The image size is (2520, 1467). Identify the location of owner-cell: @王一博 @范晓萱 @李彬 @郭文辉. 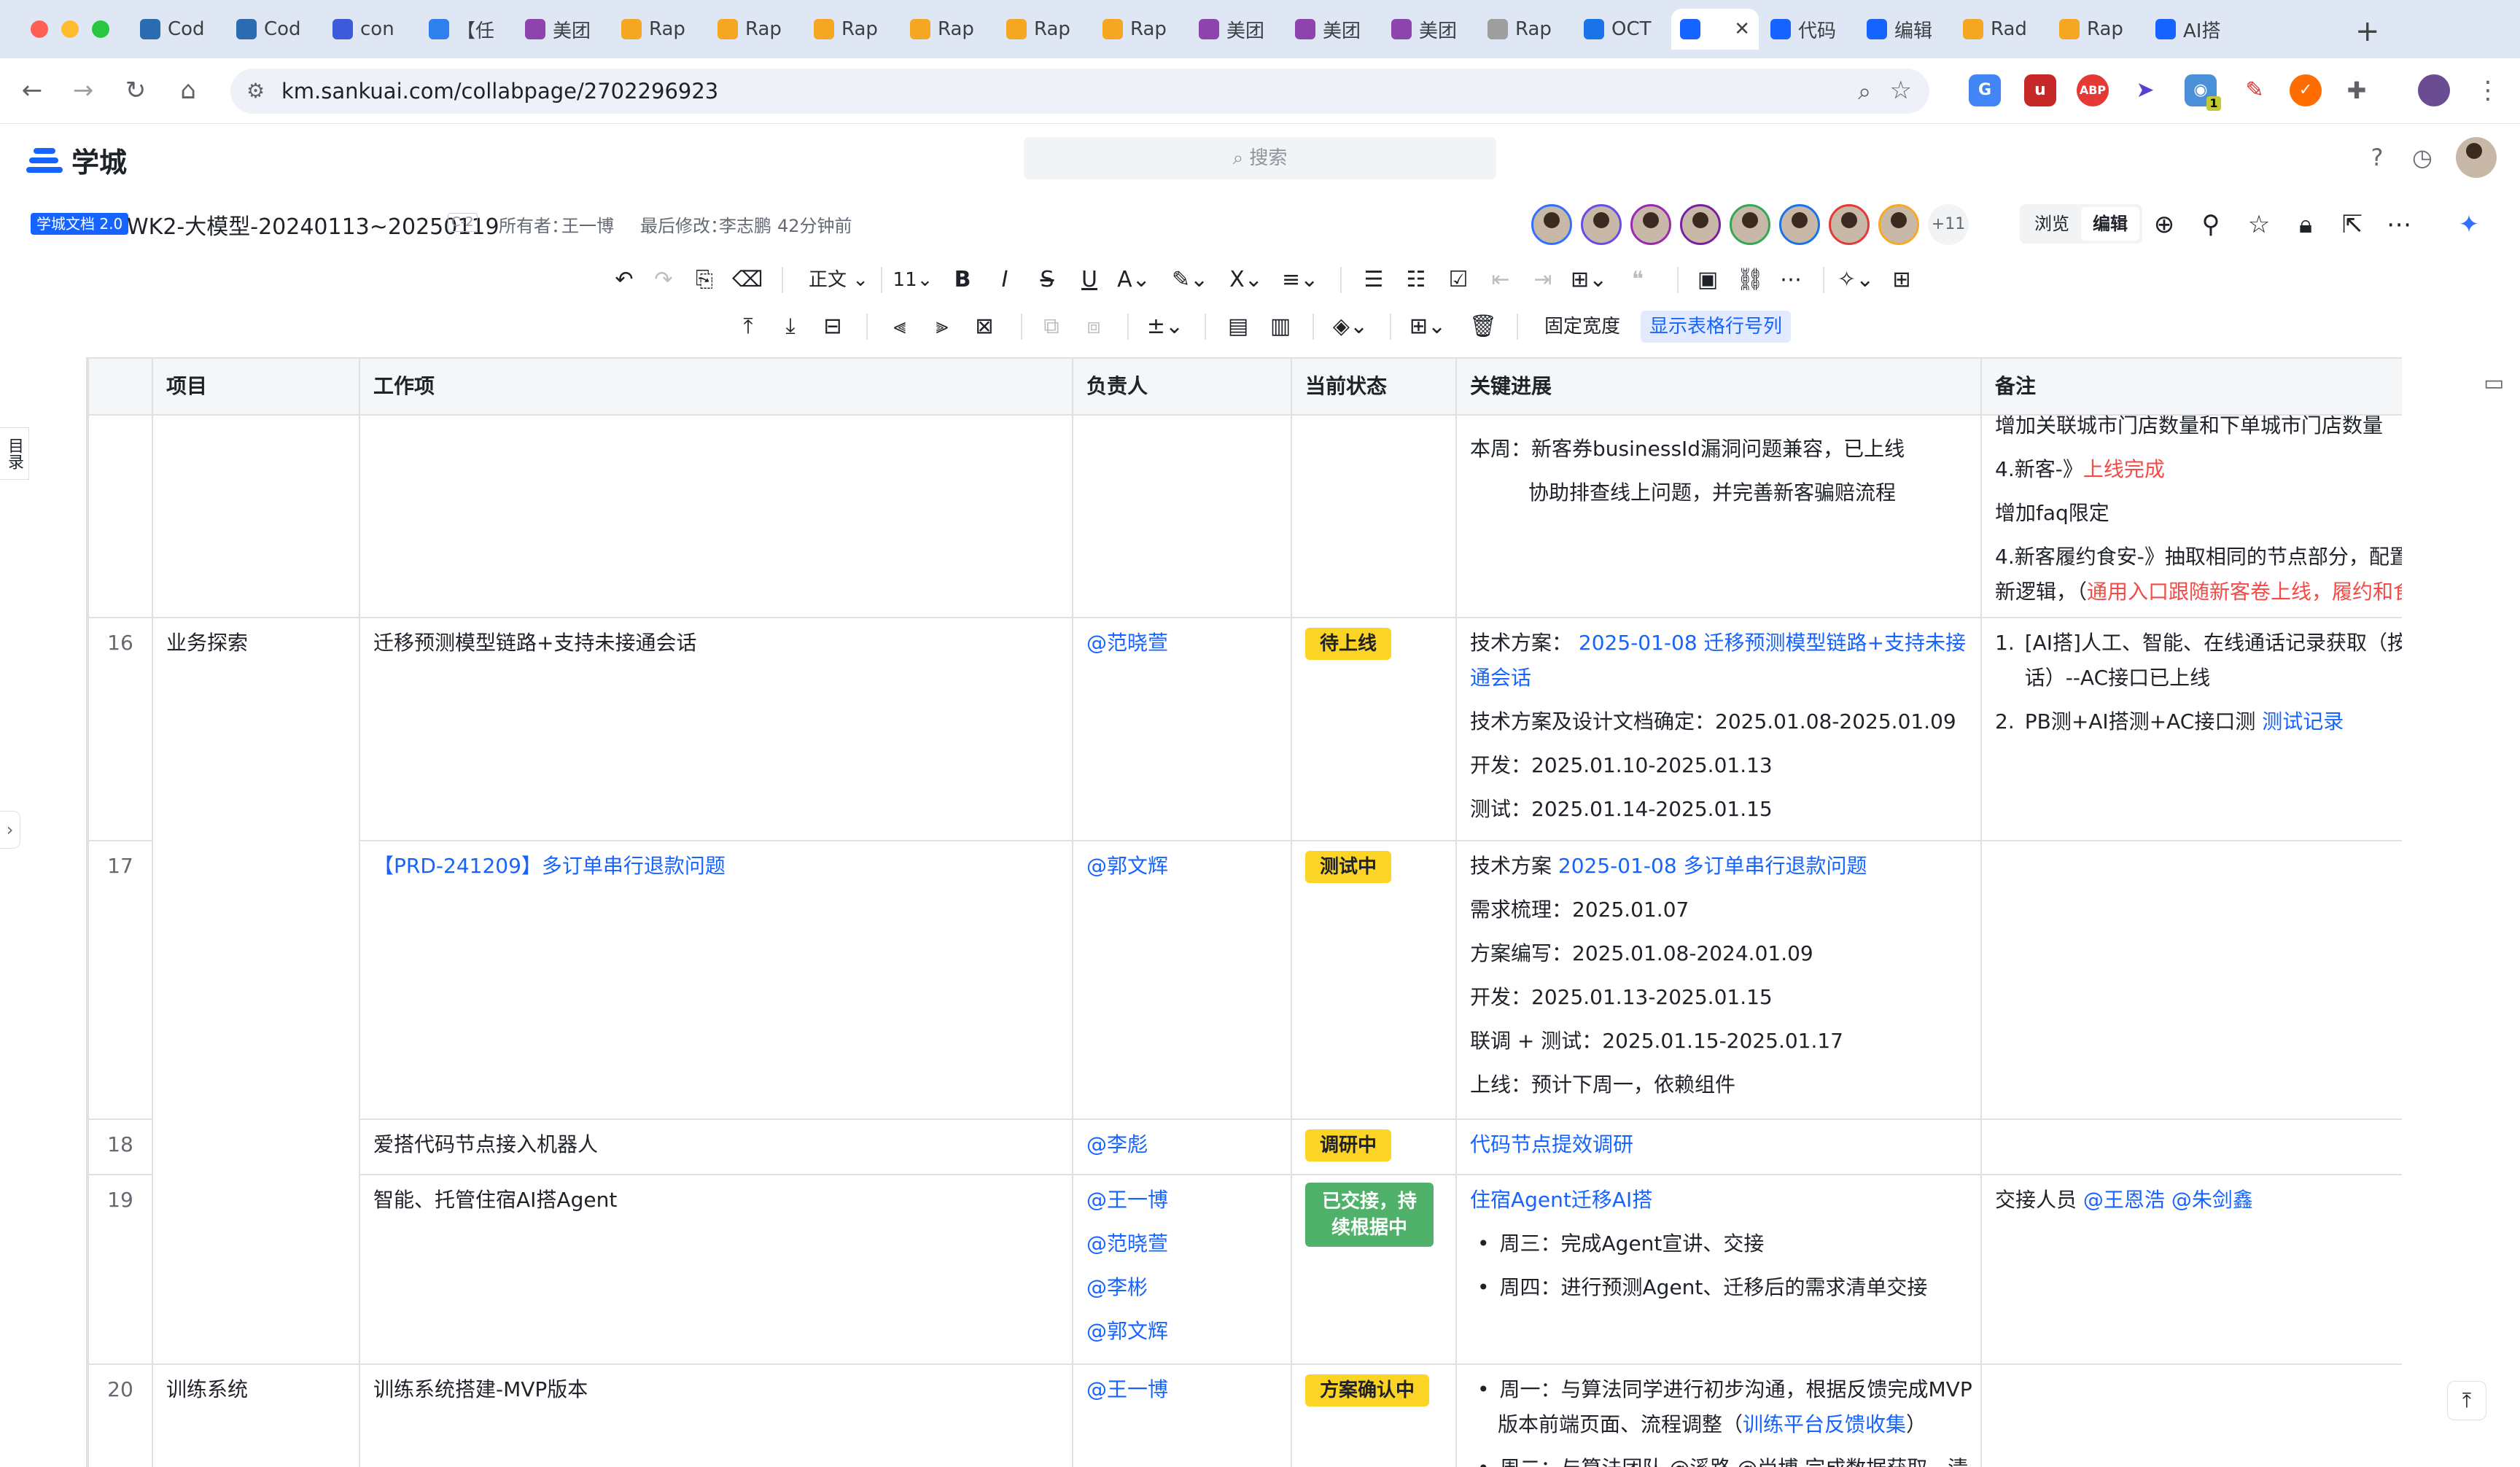
(1182, 1269).